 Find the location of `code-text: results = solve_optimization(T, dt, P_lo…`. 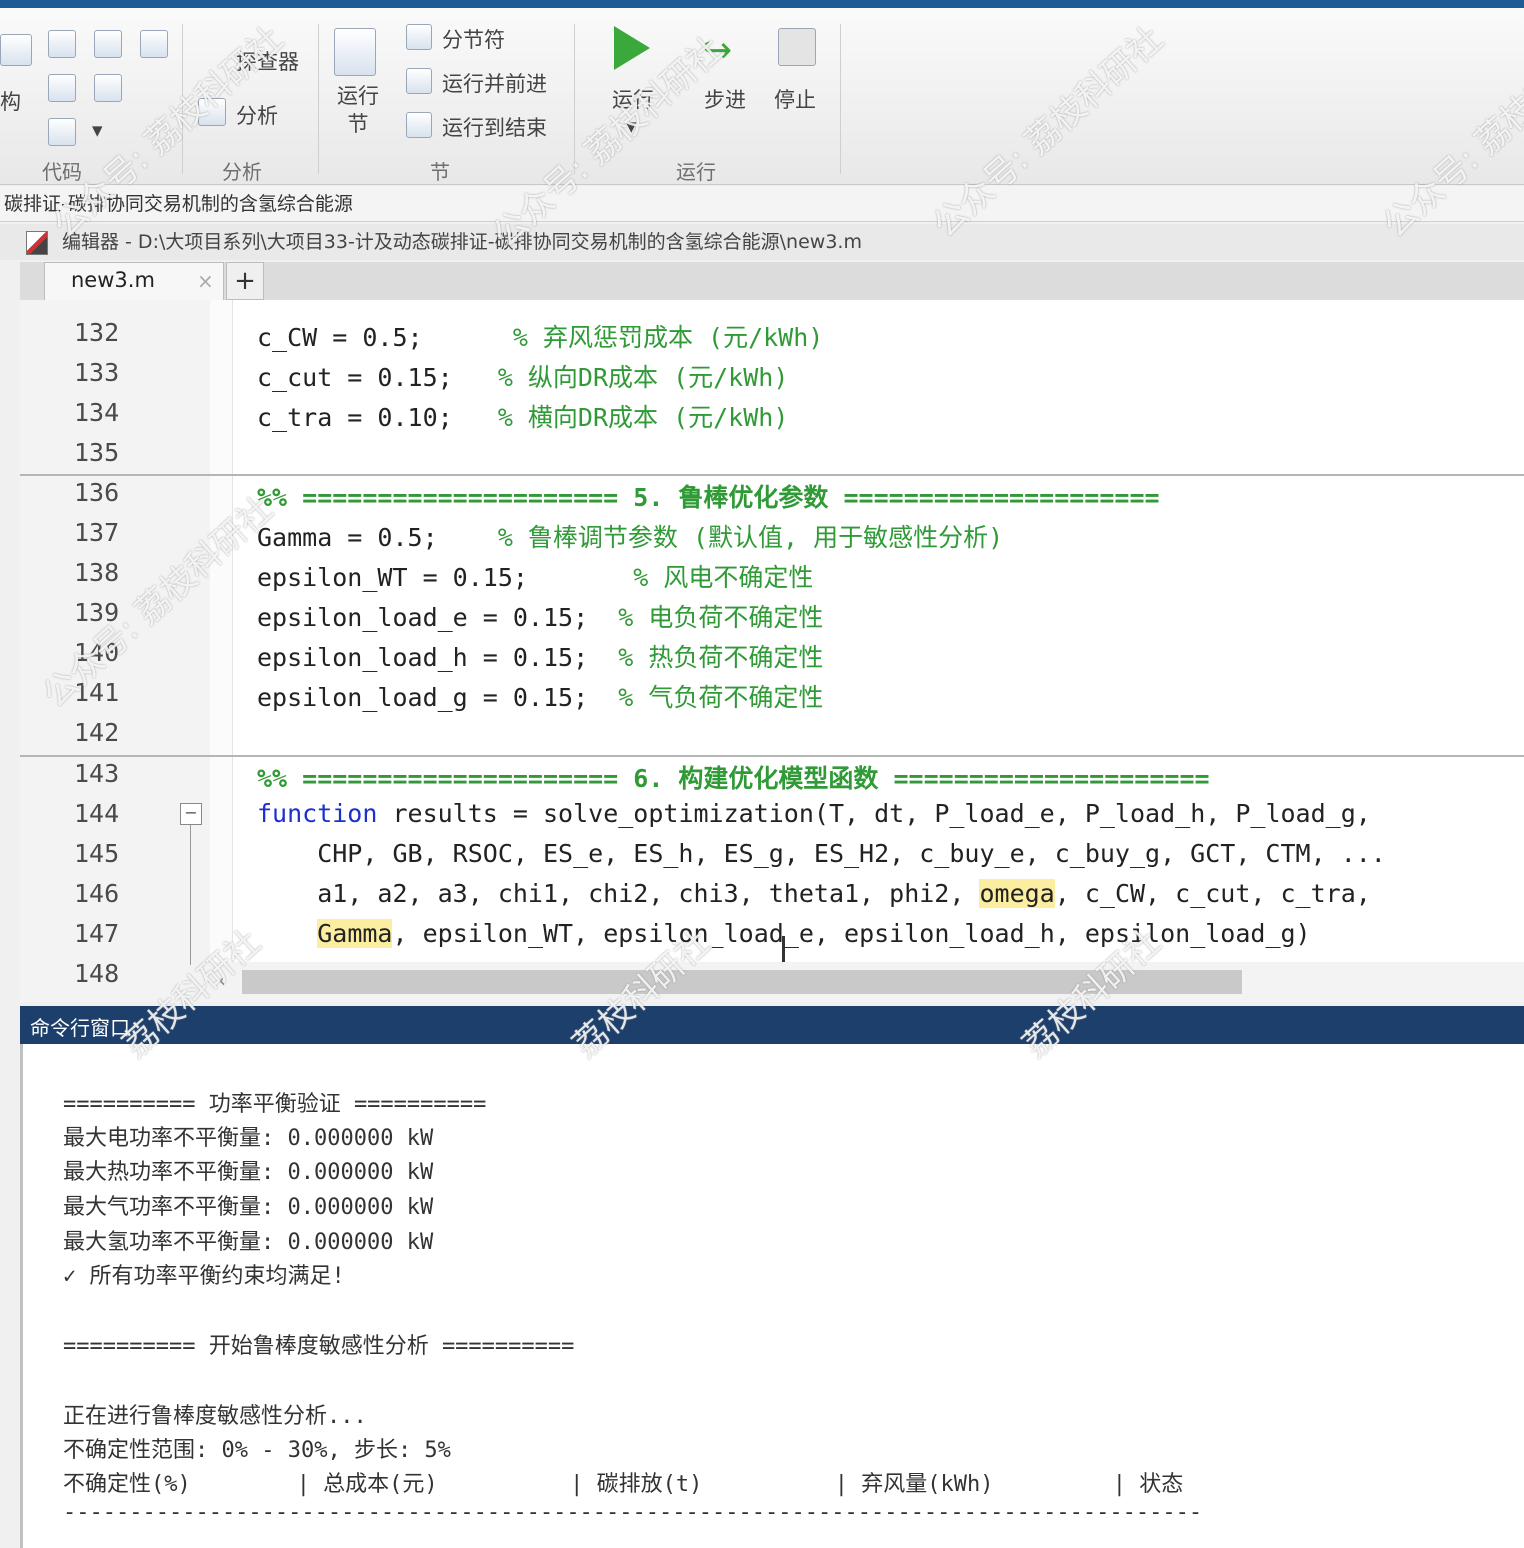

code-text: results = solve_optimization(T, dt, P_lo… is located at coordinates (874, 813).